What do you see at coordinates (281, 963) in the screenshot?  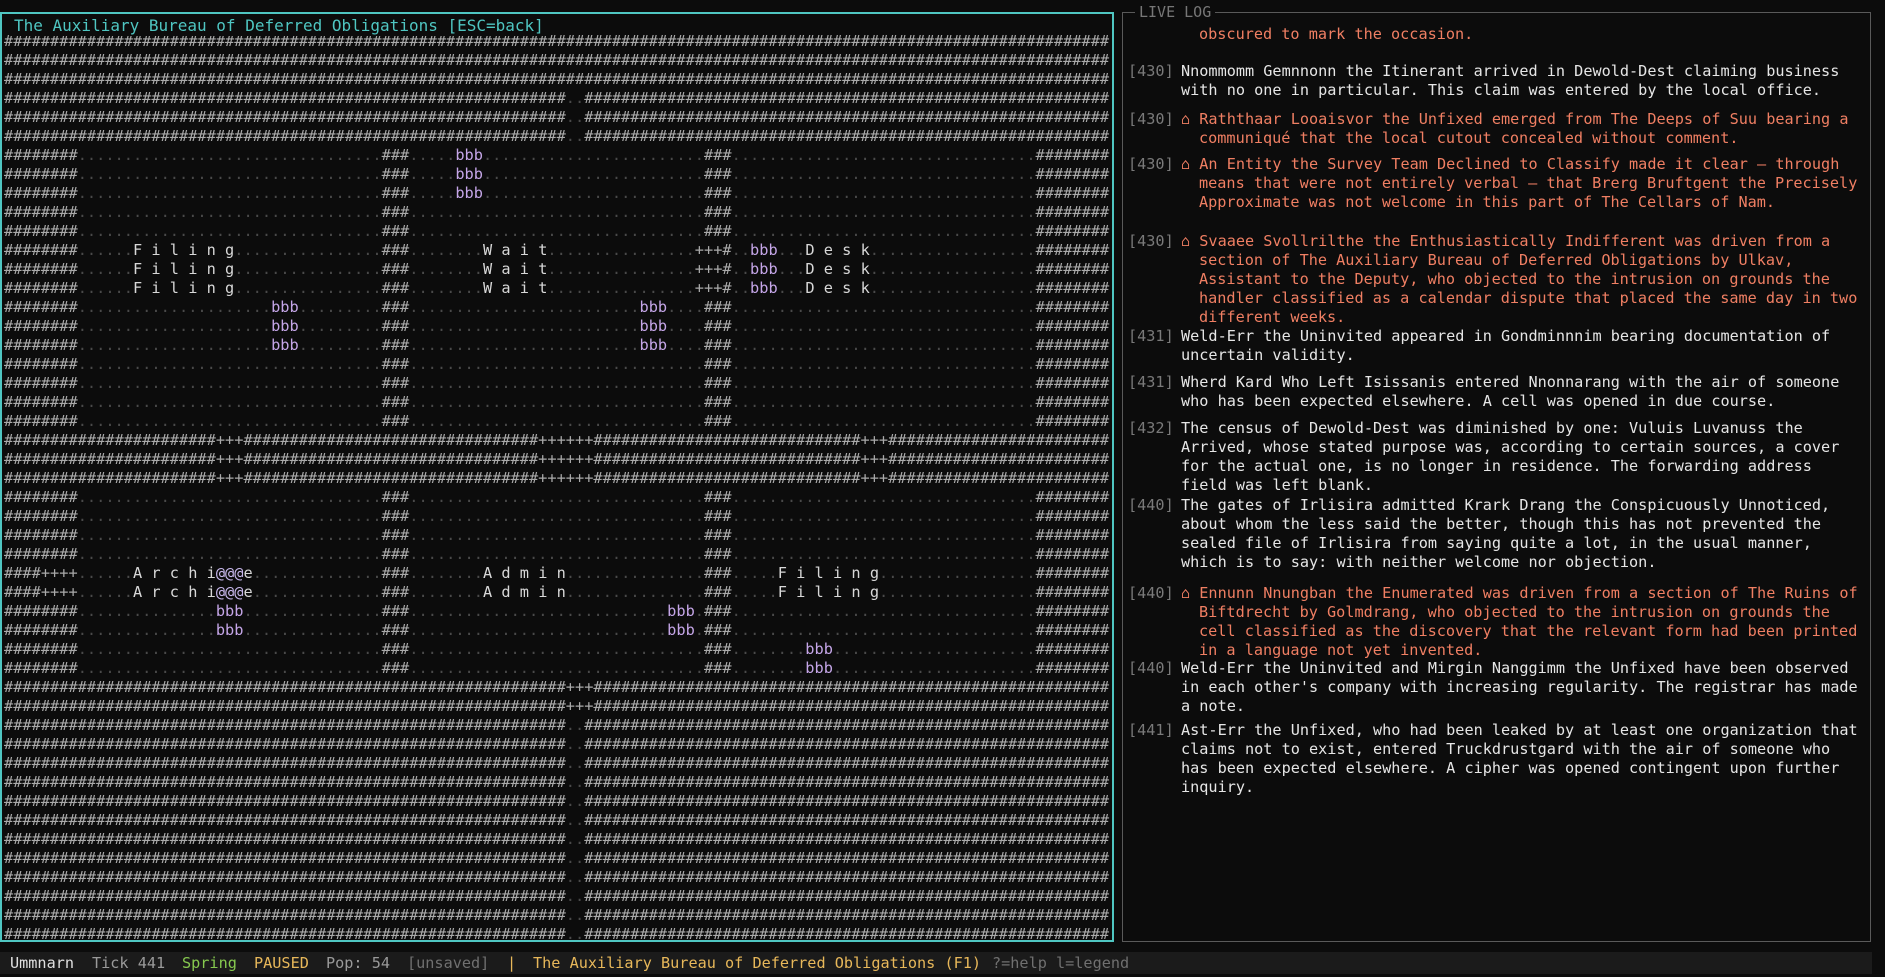 I see `pause-status: PAUSED` at bounding box center [281, 963].